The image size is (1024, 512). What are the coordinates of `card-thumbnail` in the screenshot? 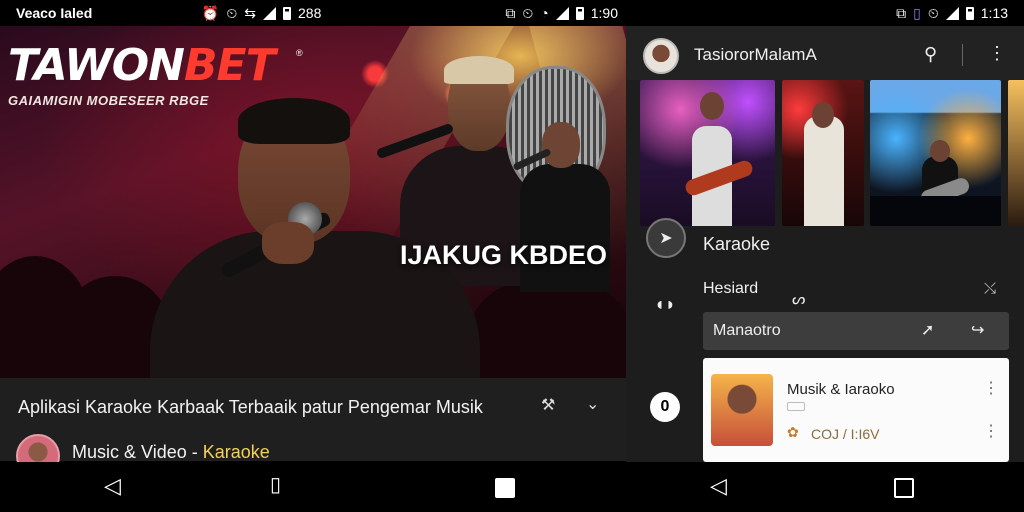 It's located at (742, 410).